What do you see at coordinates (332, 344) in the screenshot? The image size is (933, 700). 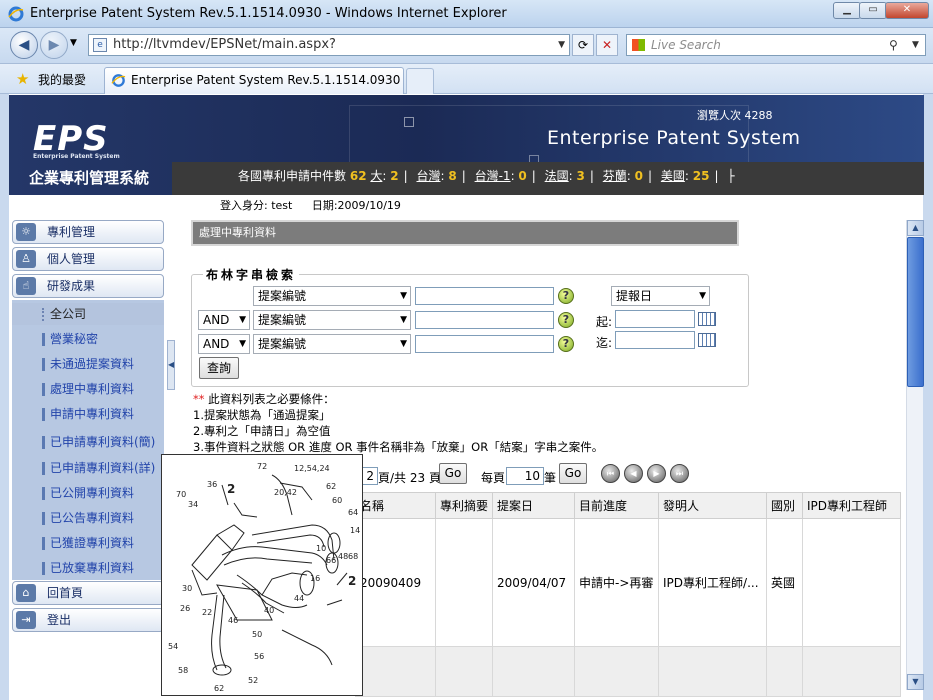 I see `field-select-3: 提案編號 ▼` at bounding box center [332, 344].